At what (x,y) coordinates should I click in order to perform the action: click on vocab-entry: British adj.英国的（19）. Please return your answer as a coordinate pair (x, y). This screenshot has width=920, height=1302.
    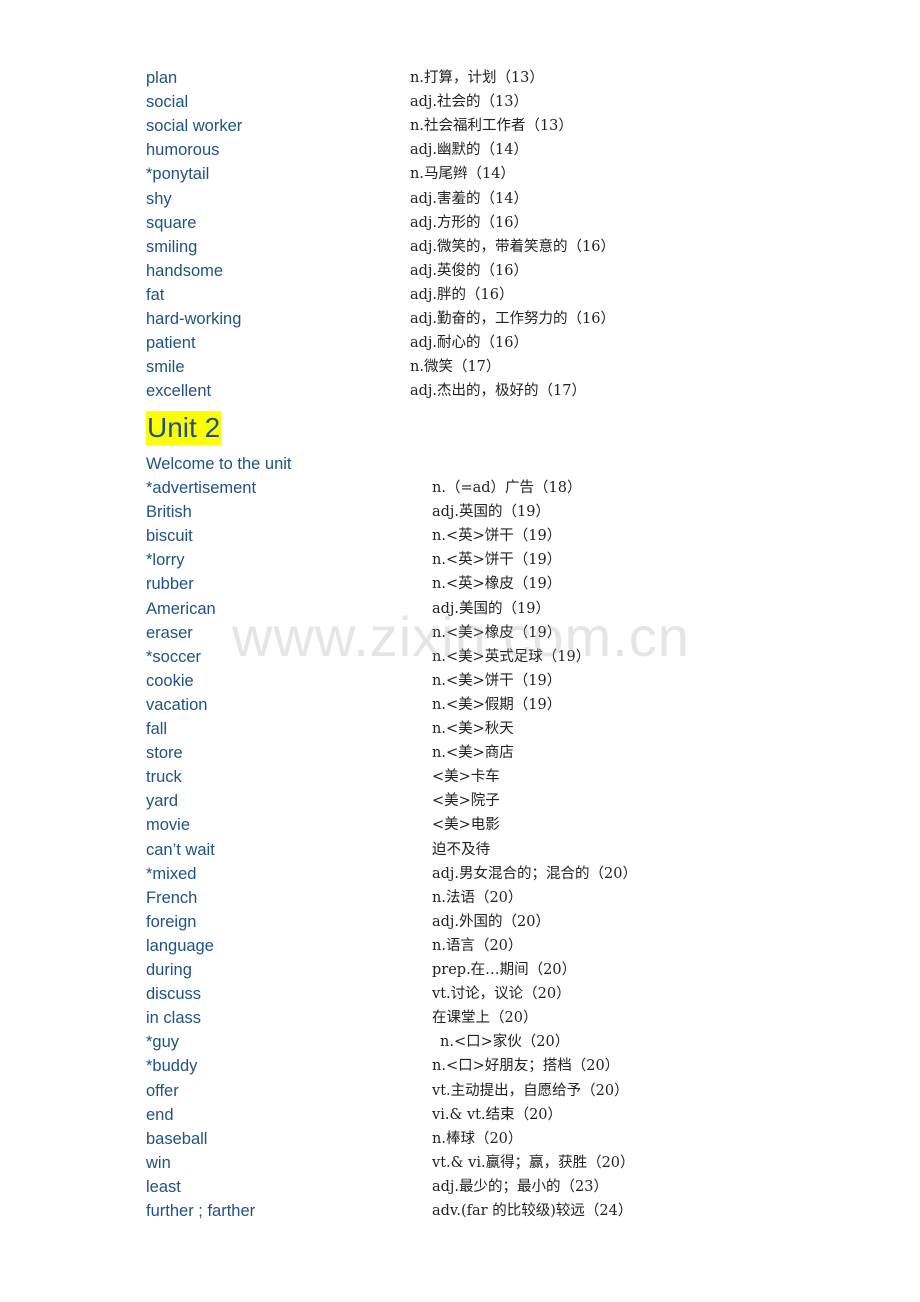
    Looking at the image, I should click on (496, 513).